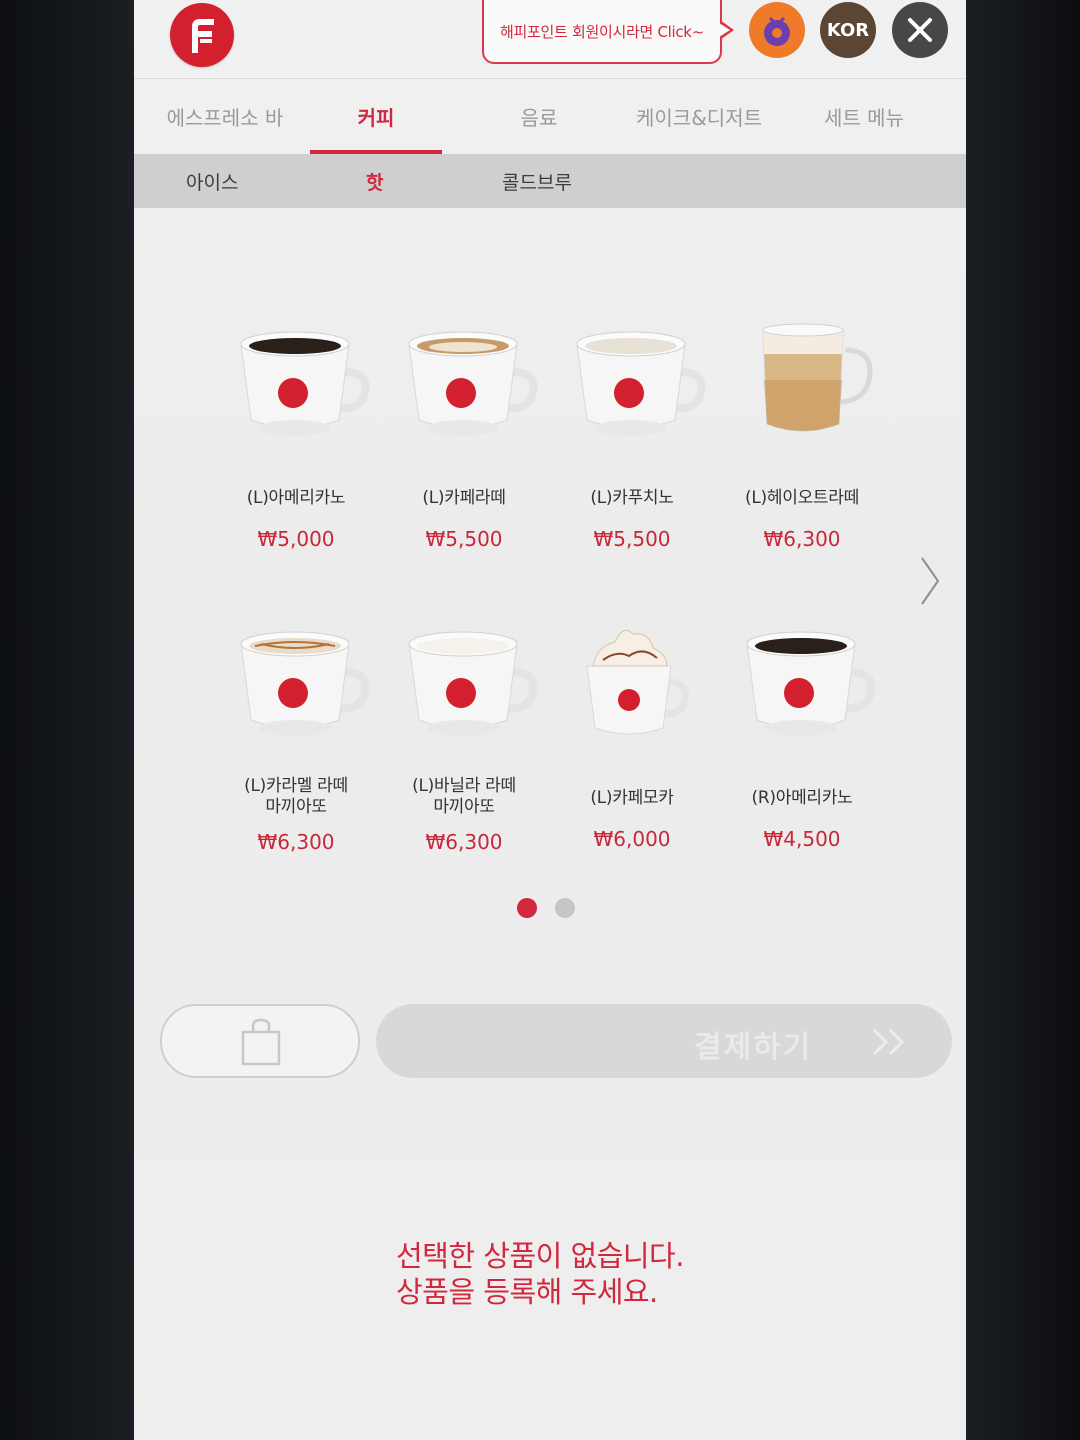 Image resolution: width=1080 pixels, height=1440 pixels. Describe the element at coordinates (540, 1274) in the screenshot. I see `empty-cart-message: 선택한 상품이 없습니다. 상품을 등록해 주세요.` at that location.